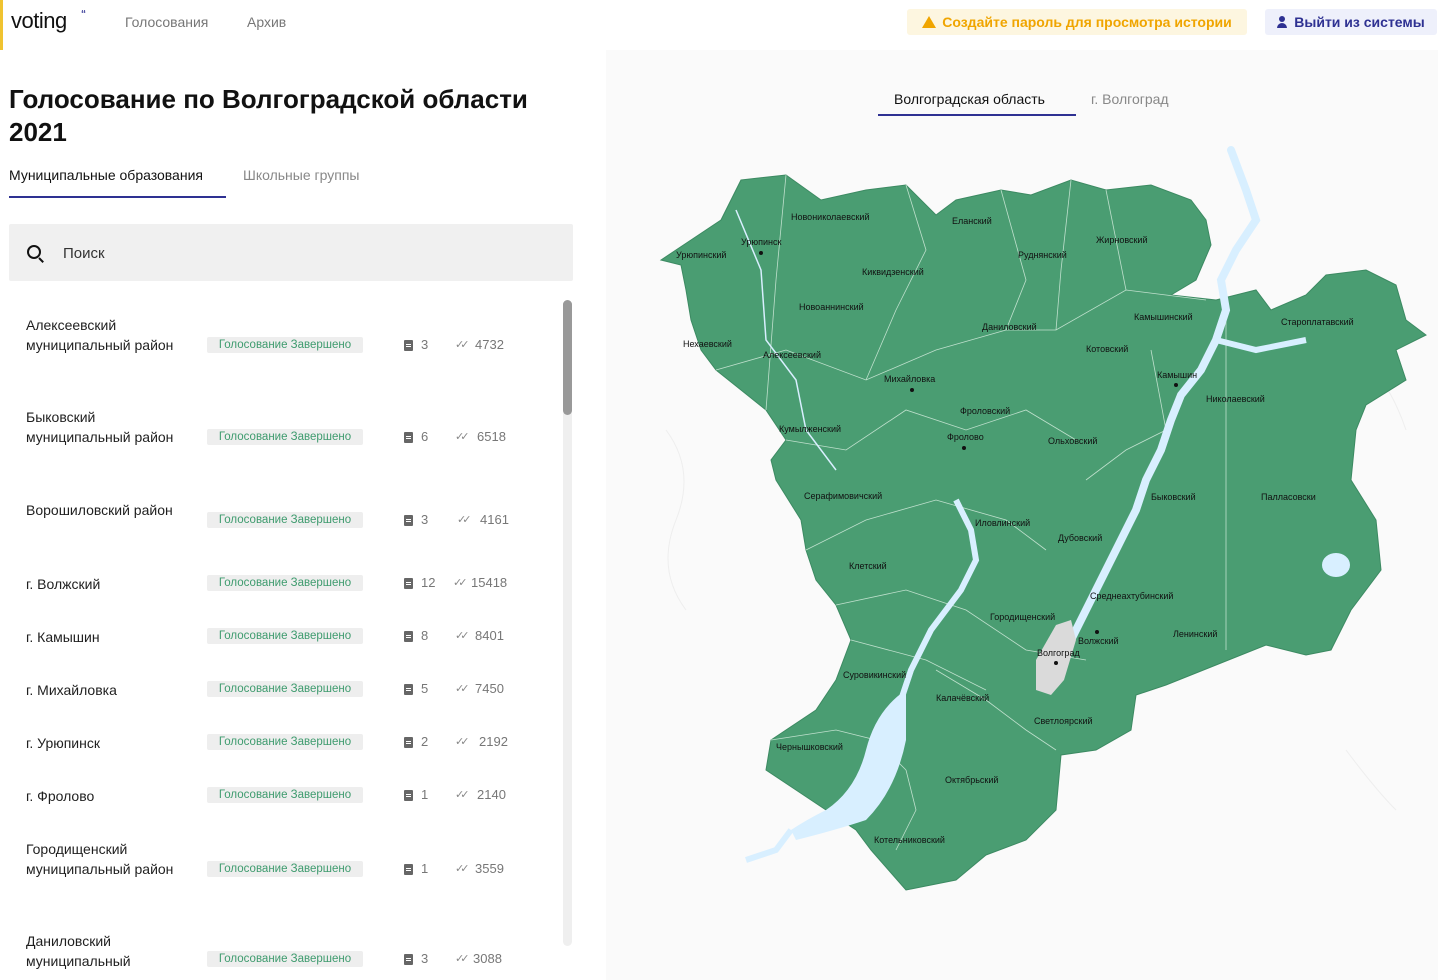 This screenshot has height=980, width=1438. I want to click on map-label: Фроловский, so click(985, 411).